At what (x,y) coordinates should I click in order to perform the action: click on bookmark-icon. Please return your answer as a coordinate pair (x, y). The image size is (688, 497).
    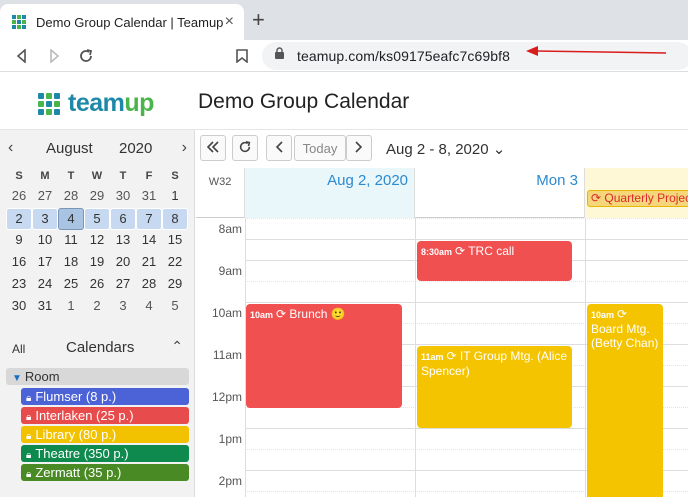
    Looking at the image, I should click on (242, 56).